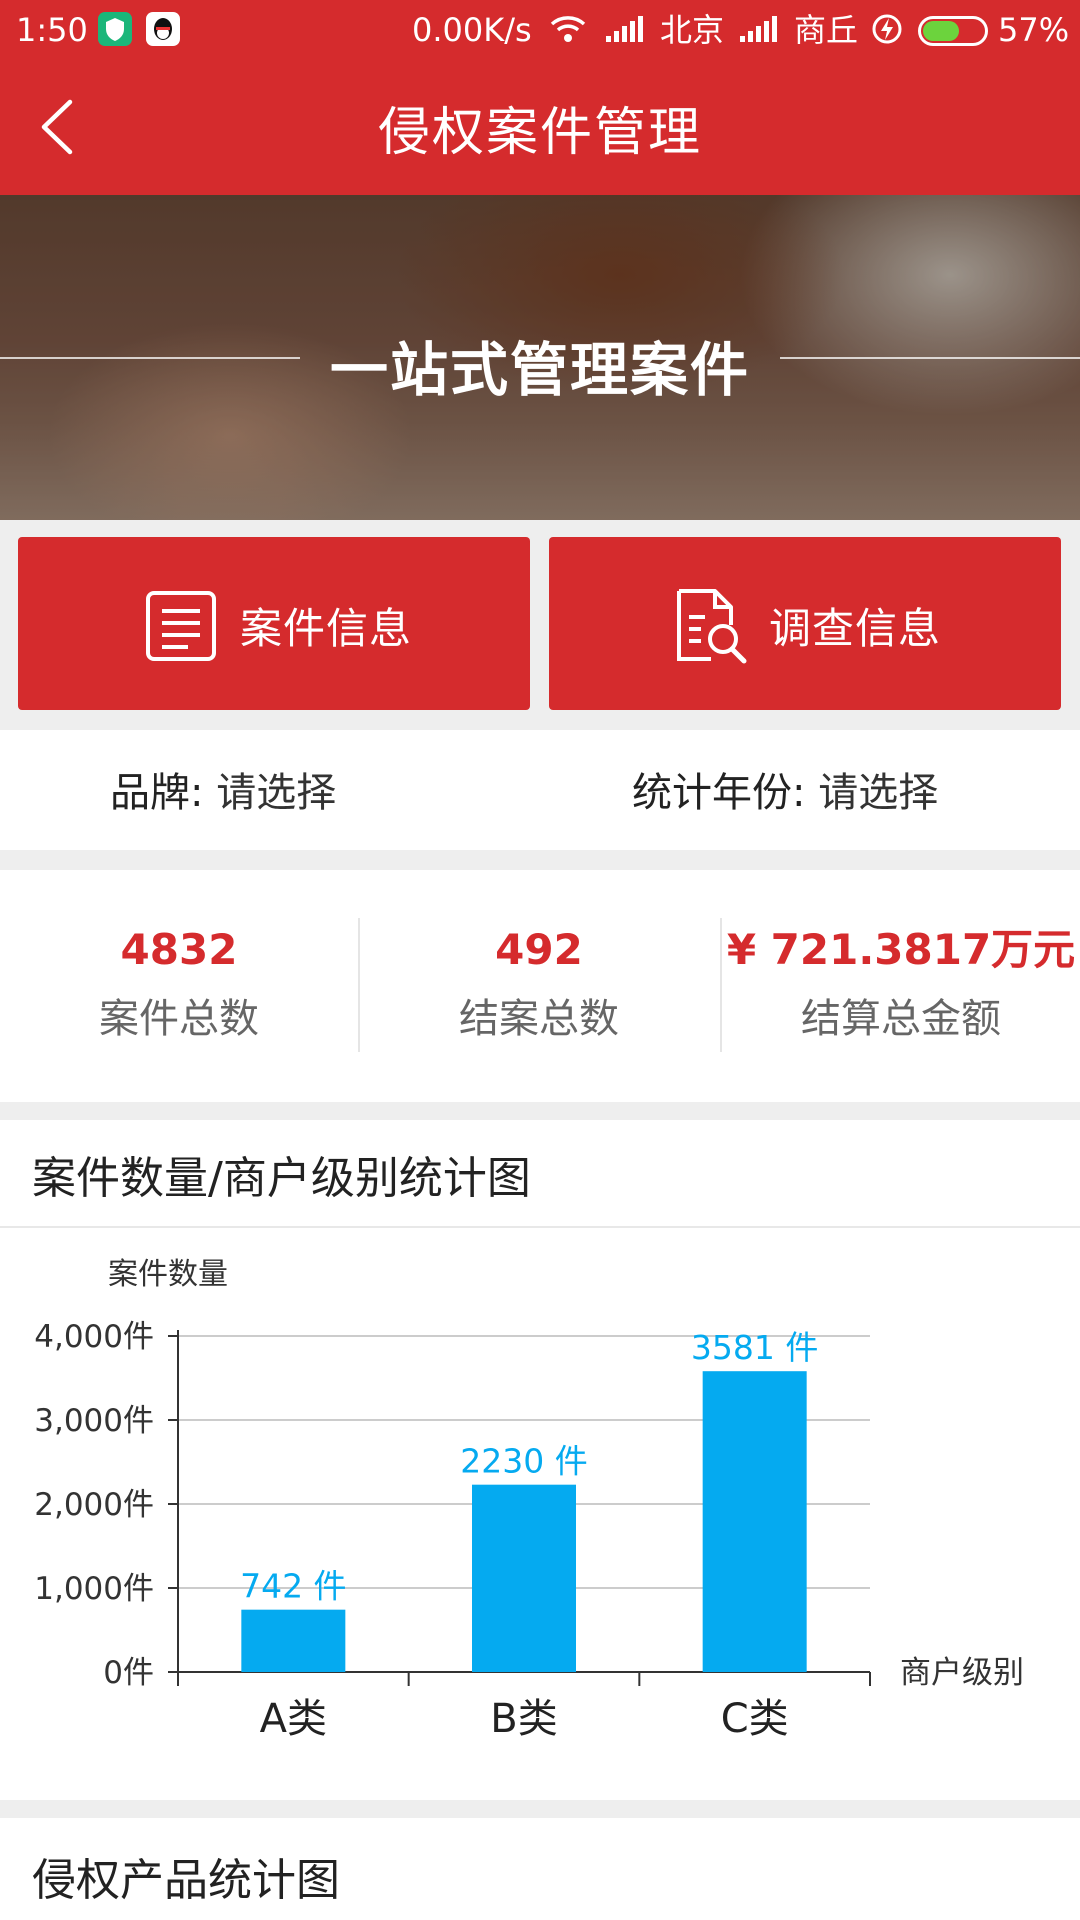 Image resolution: width=1080 pixels, height=1920 pixels. Describe the element at coordinates (157, 793) in the screenshot. I see `brand-filter-label: 品牌:` at that location.